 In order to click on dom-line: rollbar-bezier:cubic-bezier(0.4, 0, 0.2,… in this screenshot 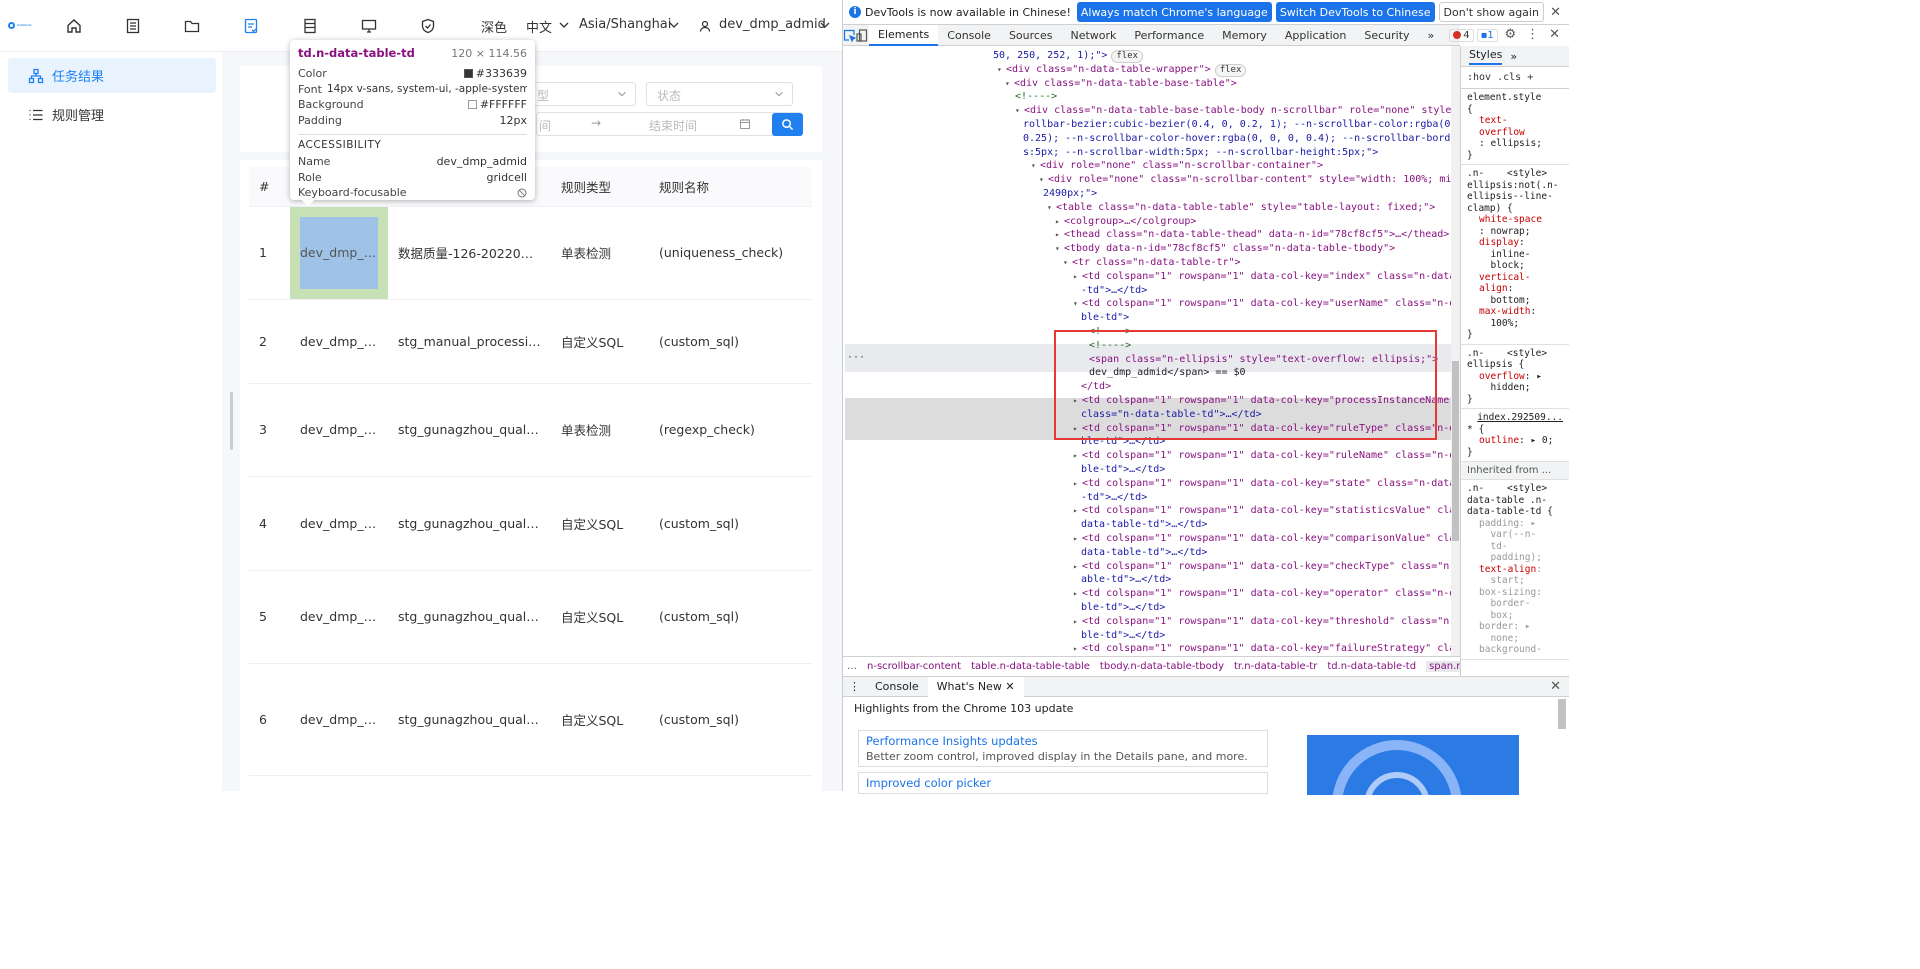, I will do `click(1237, 125)`.